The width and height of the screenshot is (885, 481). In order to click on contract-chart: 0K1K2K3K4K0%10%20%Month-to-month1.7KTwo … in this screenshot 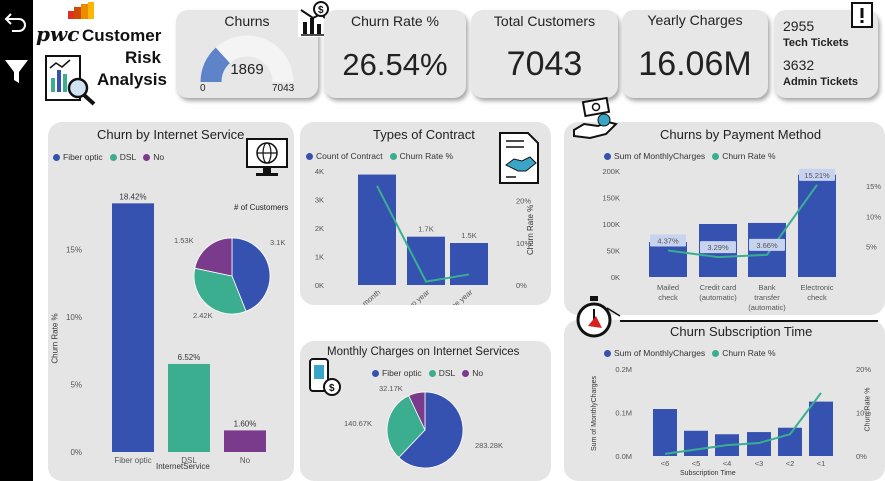, I will do `click(423, 236)`.